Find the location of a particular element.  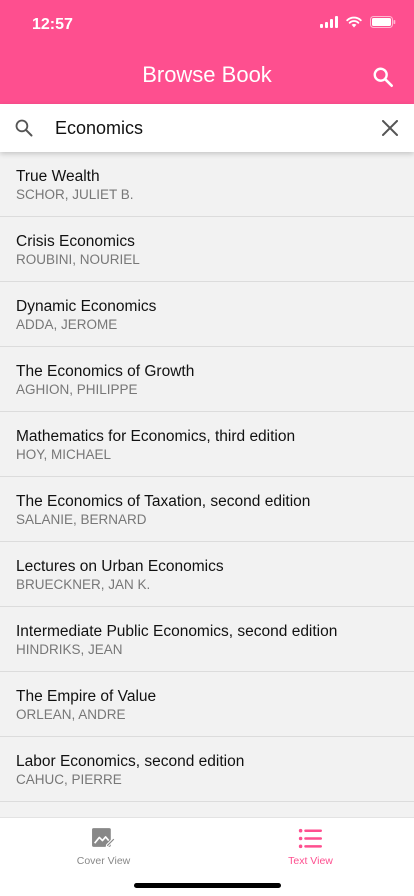

tab-cover-view: Cover View is located at coordinates (103, 848).